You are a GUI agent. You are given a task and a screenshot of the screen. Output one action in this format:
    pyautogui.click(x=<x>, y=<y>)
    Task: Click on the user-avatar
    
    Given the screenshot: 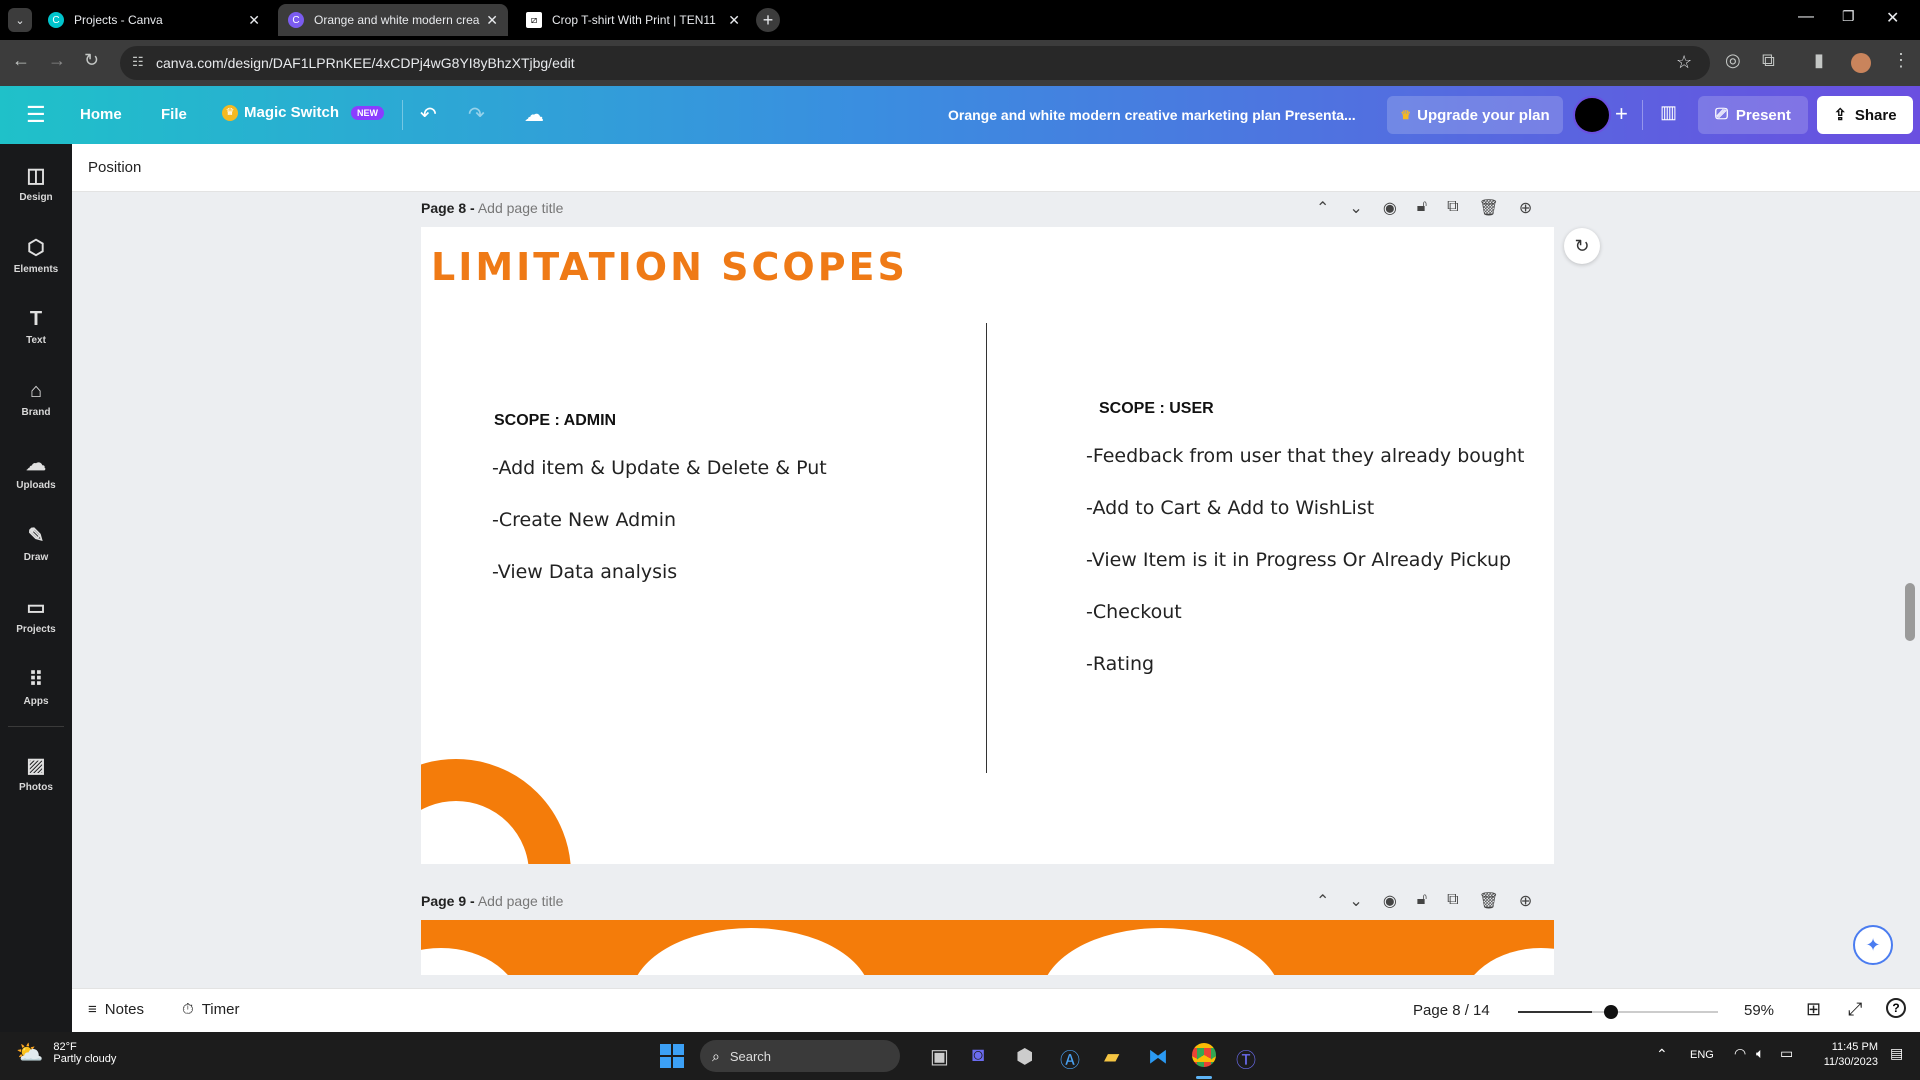 What is the action you would take?
    pyautogui.click(x=1592, y=115)
    